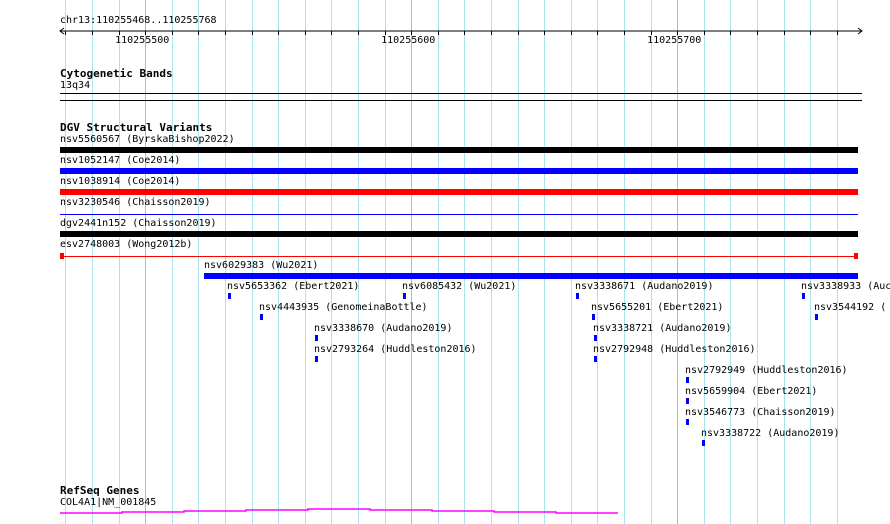  What do you see at coordinates (662, 328) in the screenshot?
I see `variant-label: nsv3338721 (Audano2019)` at bounding box center [662, 328].